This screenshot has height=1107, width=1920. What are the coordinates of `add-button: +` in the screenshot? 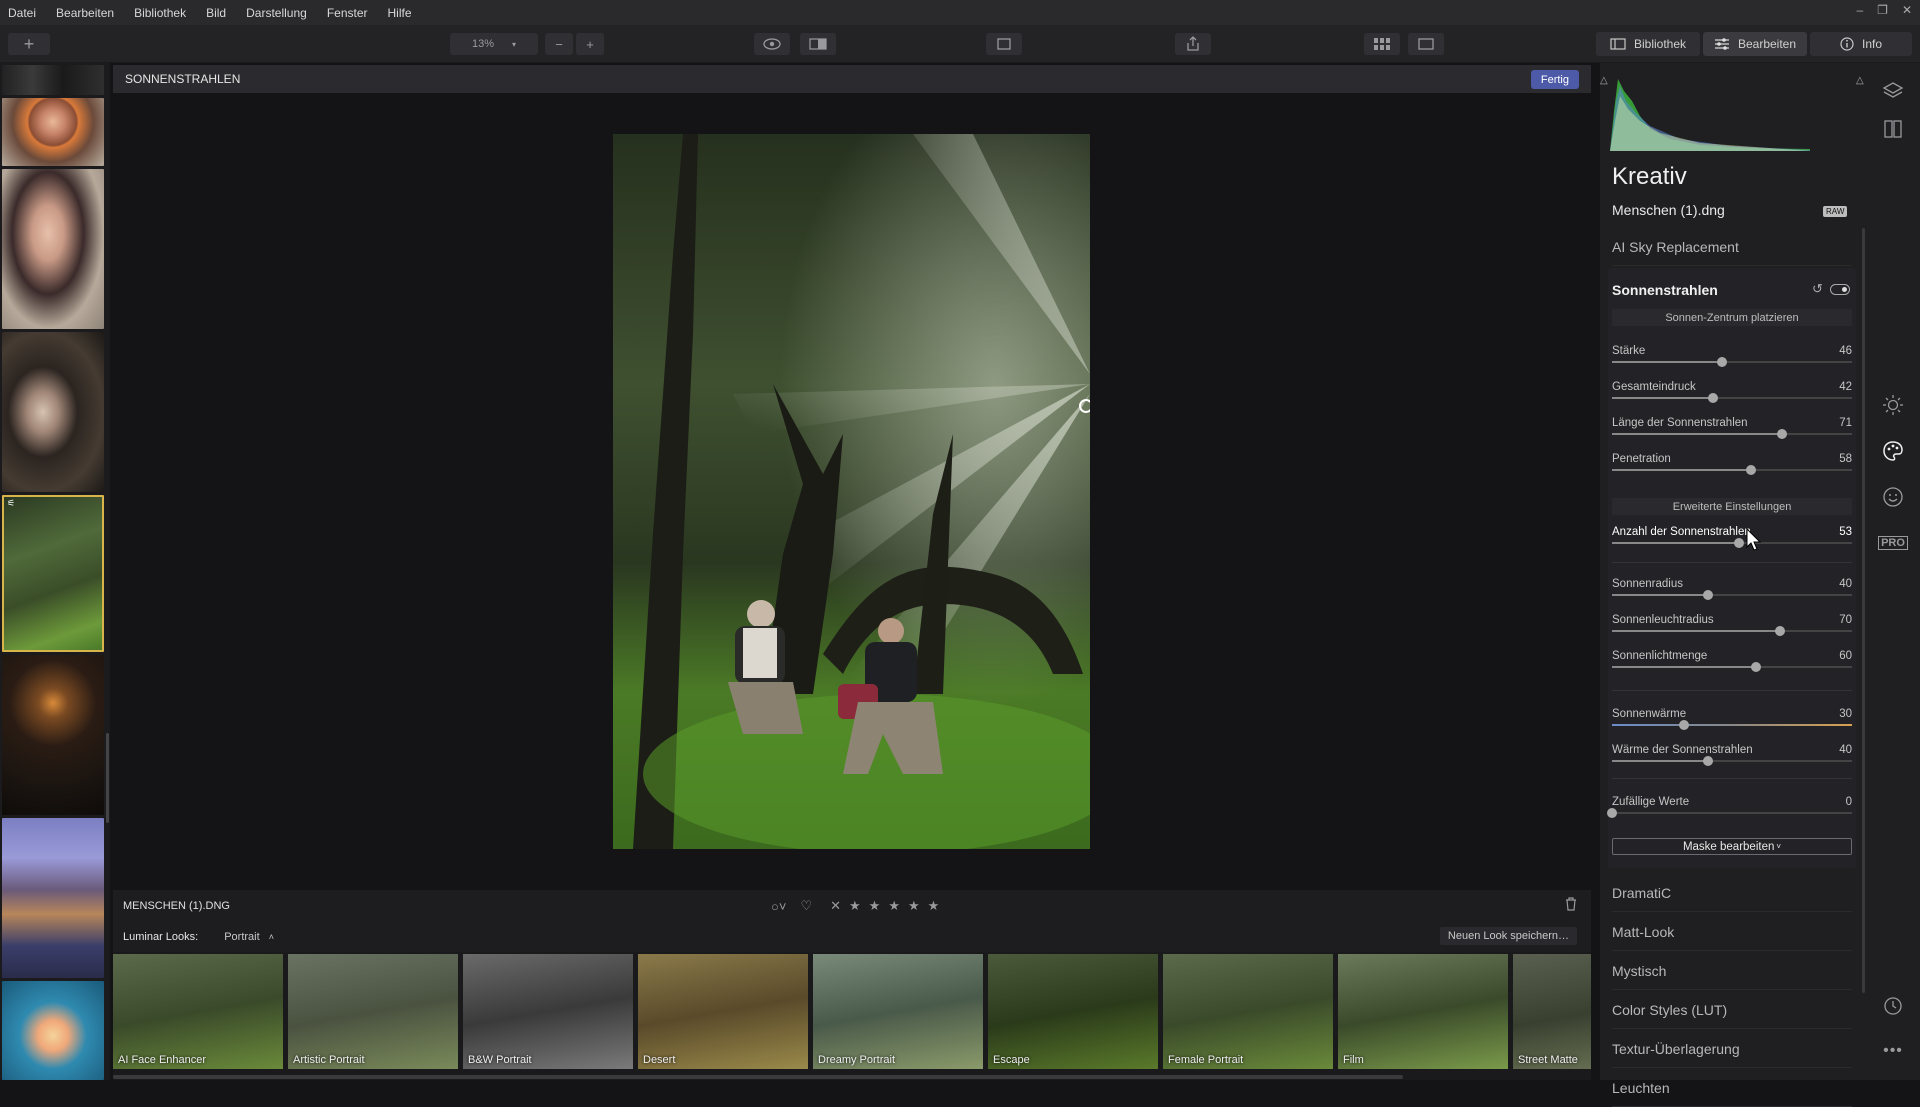 It's located at (29, 44).